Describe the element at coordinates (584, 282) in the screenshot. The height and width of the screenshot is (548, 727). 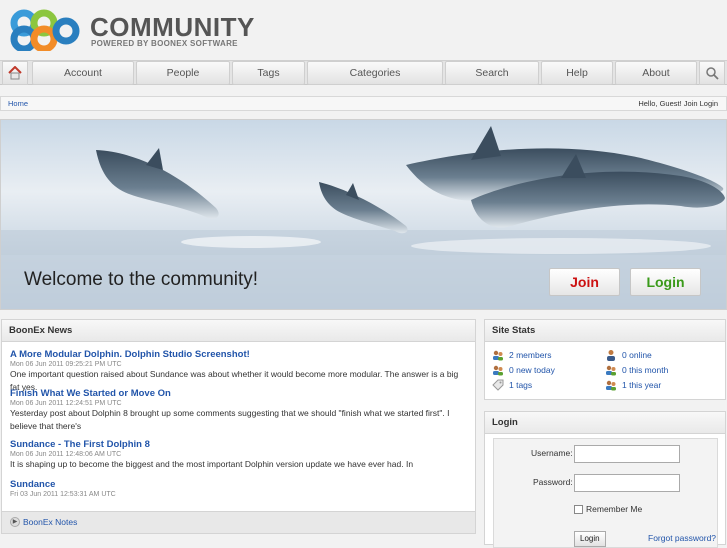
I see `join-button: Join` at that location.